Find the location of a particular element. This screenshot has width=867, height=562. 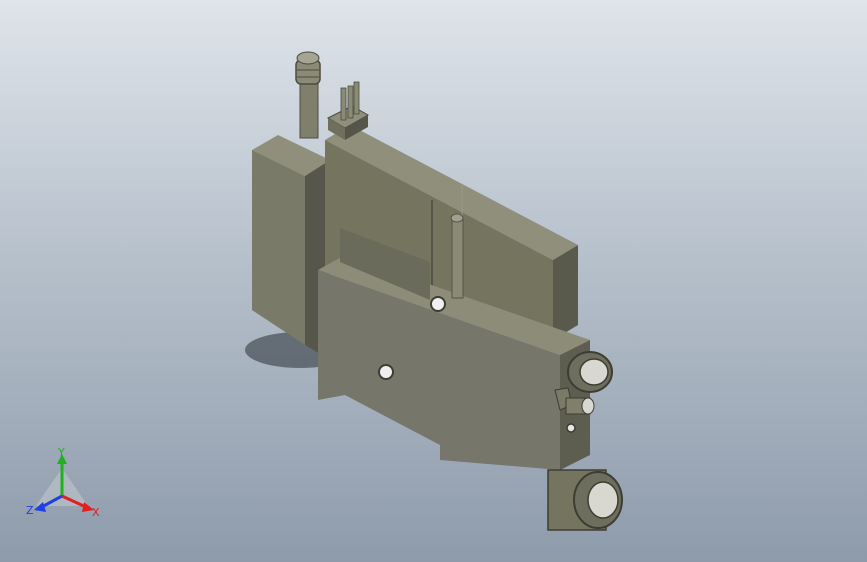

y-axis-label: Y is located at coordinates (61, 453).